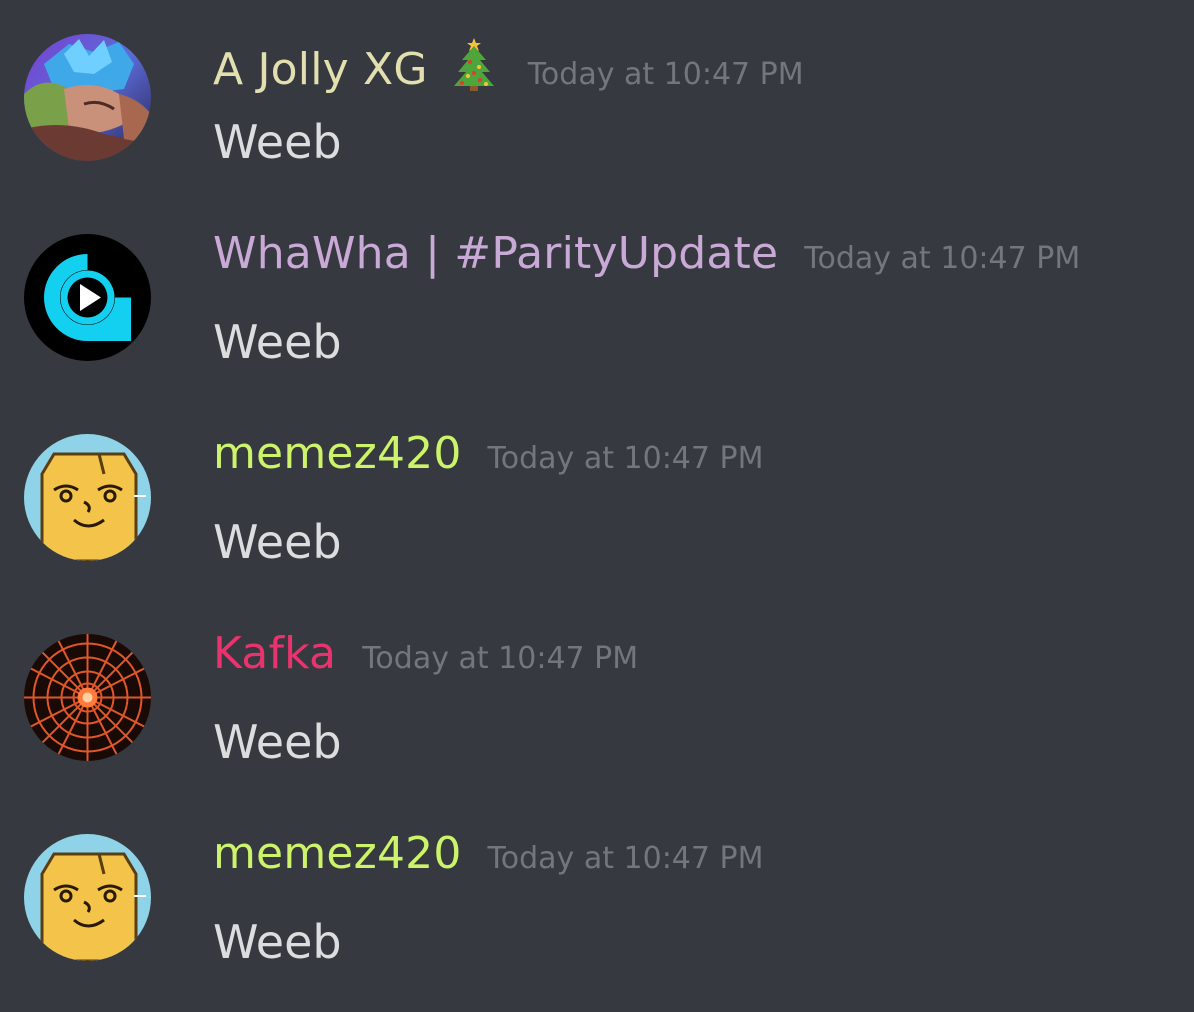  I want to click on message-header: Kafka Today at 10:47 PM, so click(425, 653).